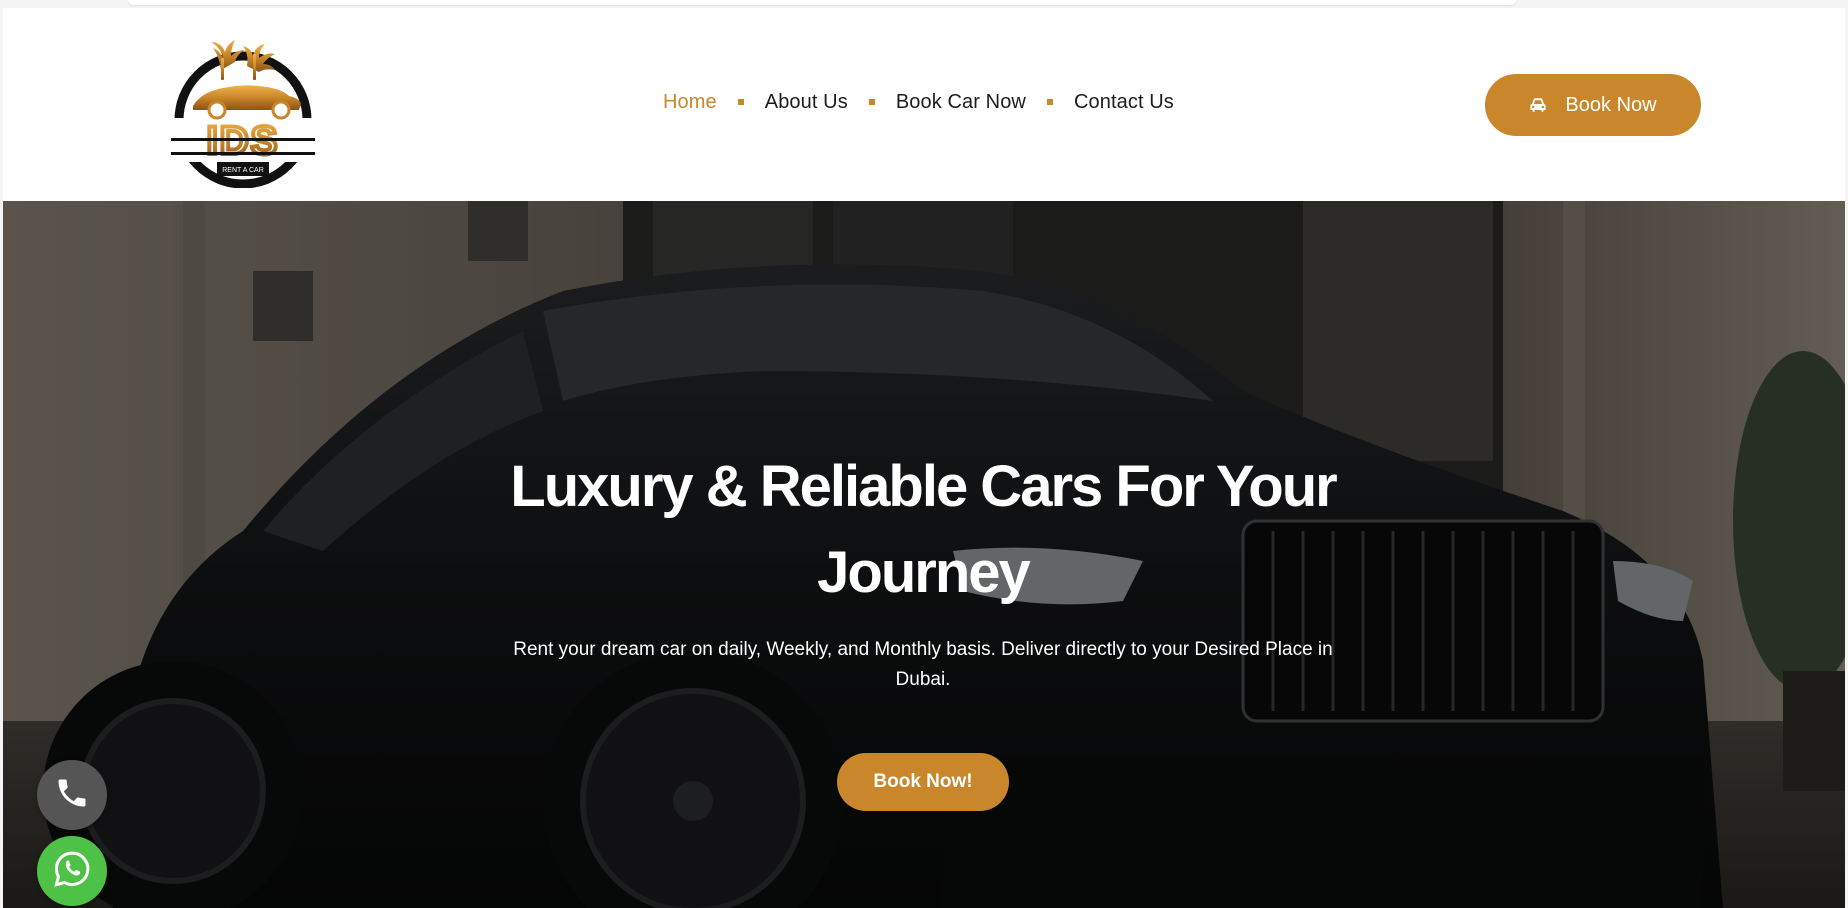 Image resolution: width=1848 pixels, height=908 pixels. I want to click on nav-home: Home, so click(690, 102).